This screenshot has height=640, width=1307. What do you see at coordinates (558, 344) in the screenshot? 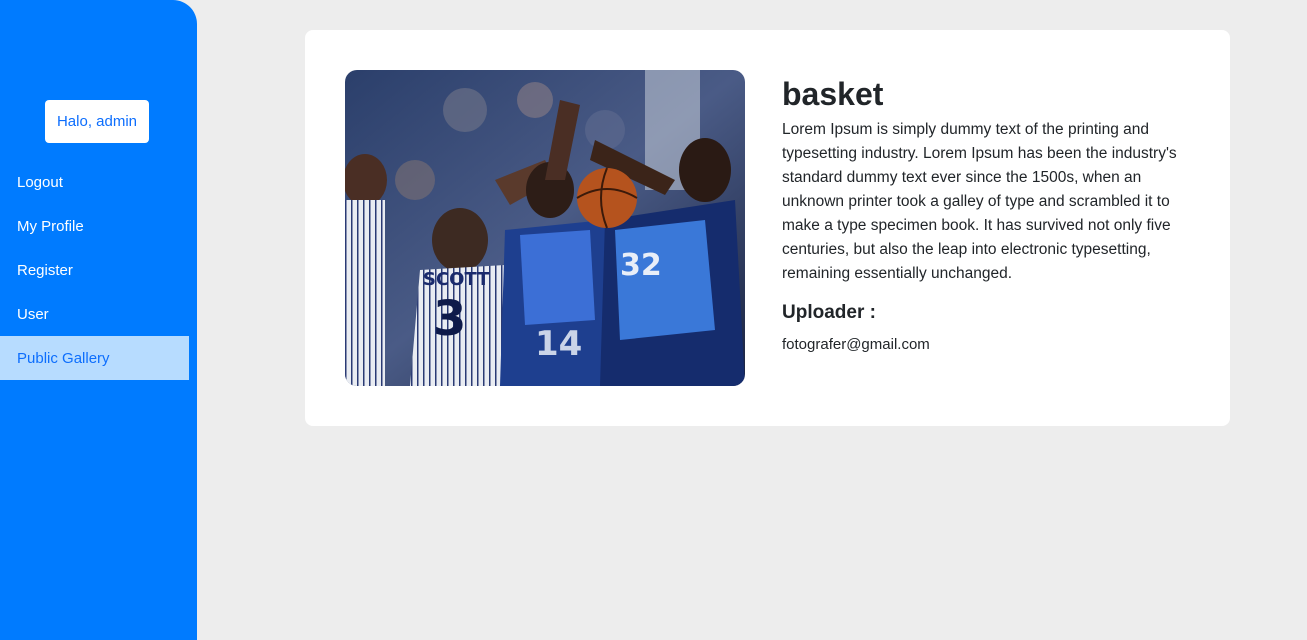
I see `jersey-number-14: 14` at bounding box center [558, 344].